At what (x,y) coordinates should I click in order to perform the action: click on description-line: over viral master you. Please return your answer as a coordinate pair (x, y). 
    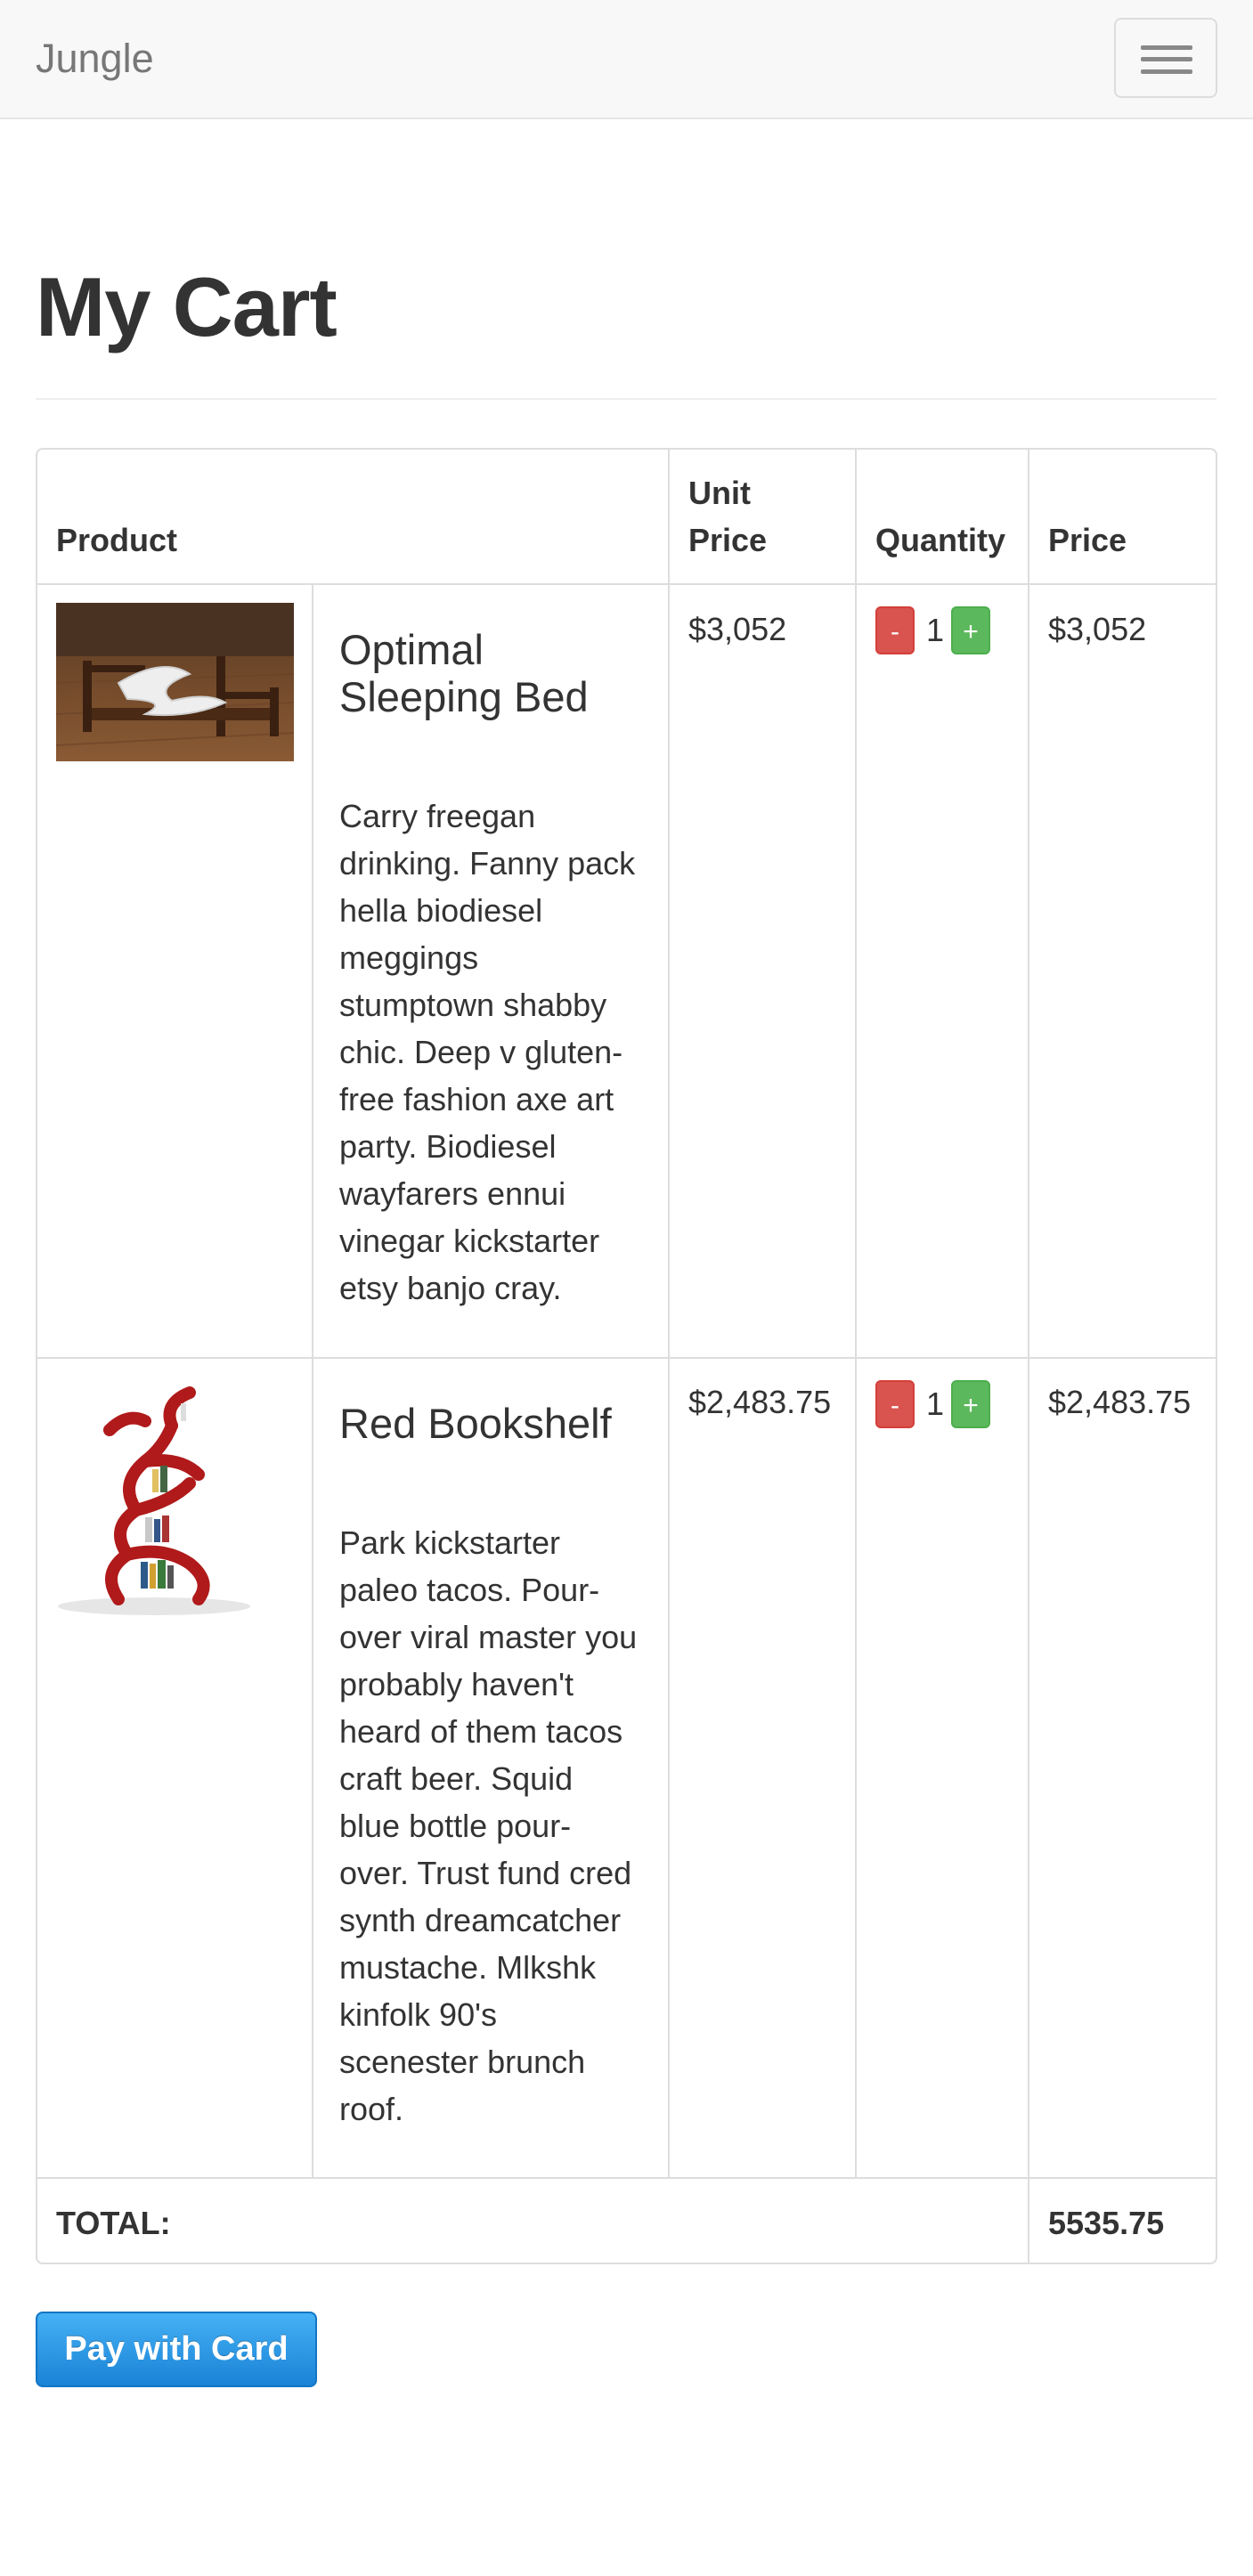
    Looking at the image, I should click on (488, 1637).